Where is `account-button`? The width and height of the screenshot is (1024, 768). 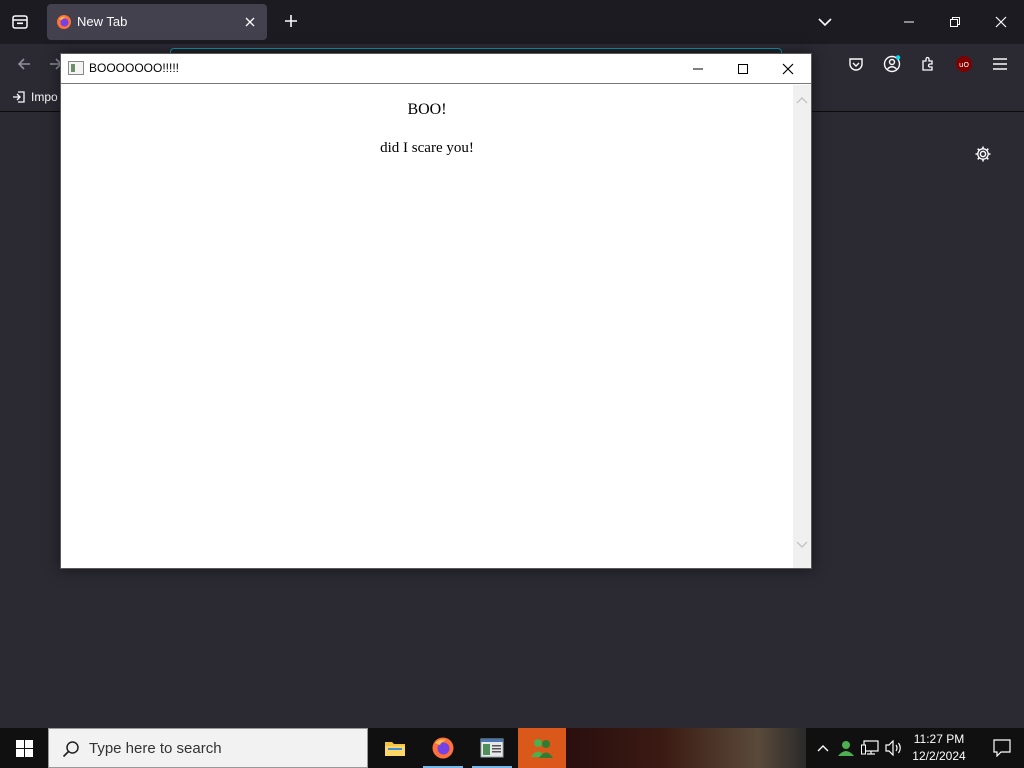
account-button is located at coordinates (892, 64).